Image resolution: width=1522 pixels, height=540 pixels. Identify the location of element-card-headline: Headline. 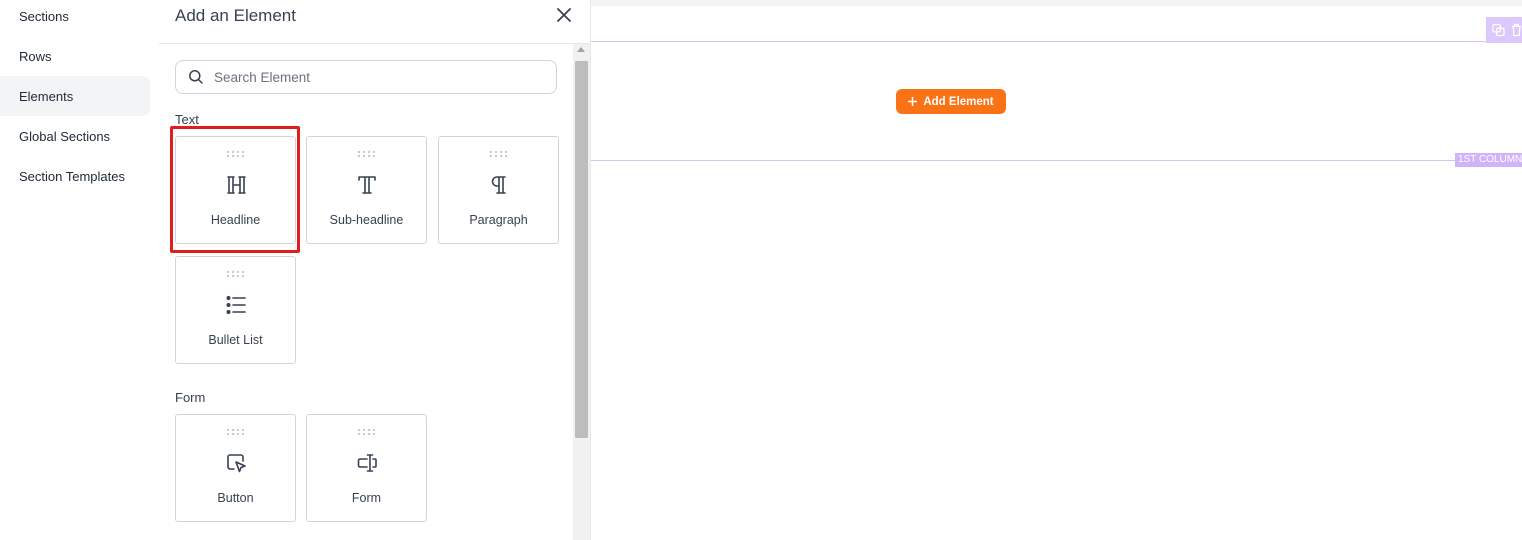
(235, 190).